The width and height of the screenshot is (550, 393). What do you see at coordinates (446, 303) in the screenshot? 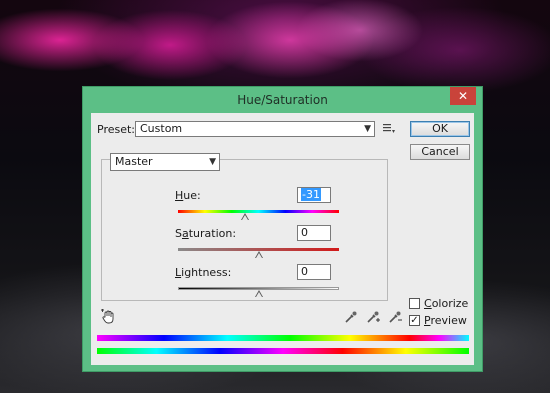
I see `colorize-label: Colorize` at bounding box center [446, 303].